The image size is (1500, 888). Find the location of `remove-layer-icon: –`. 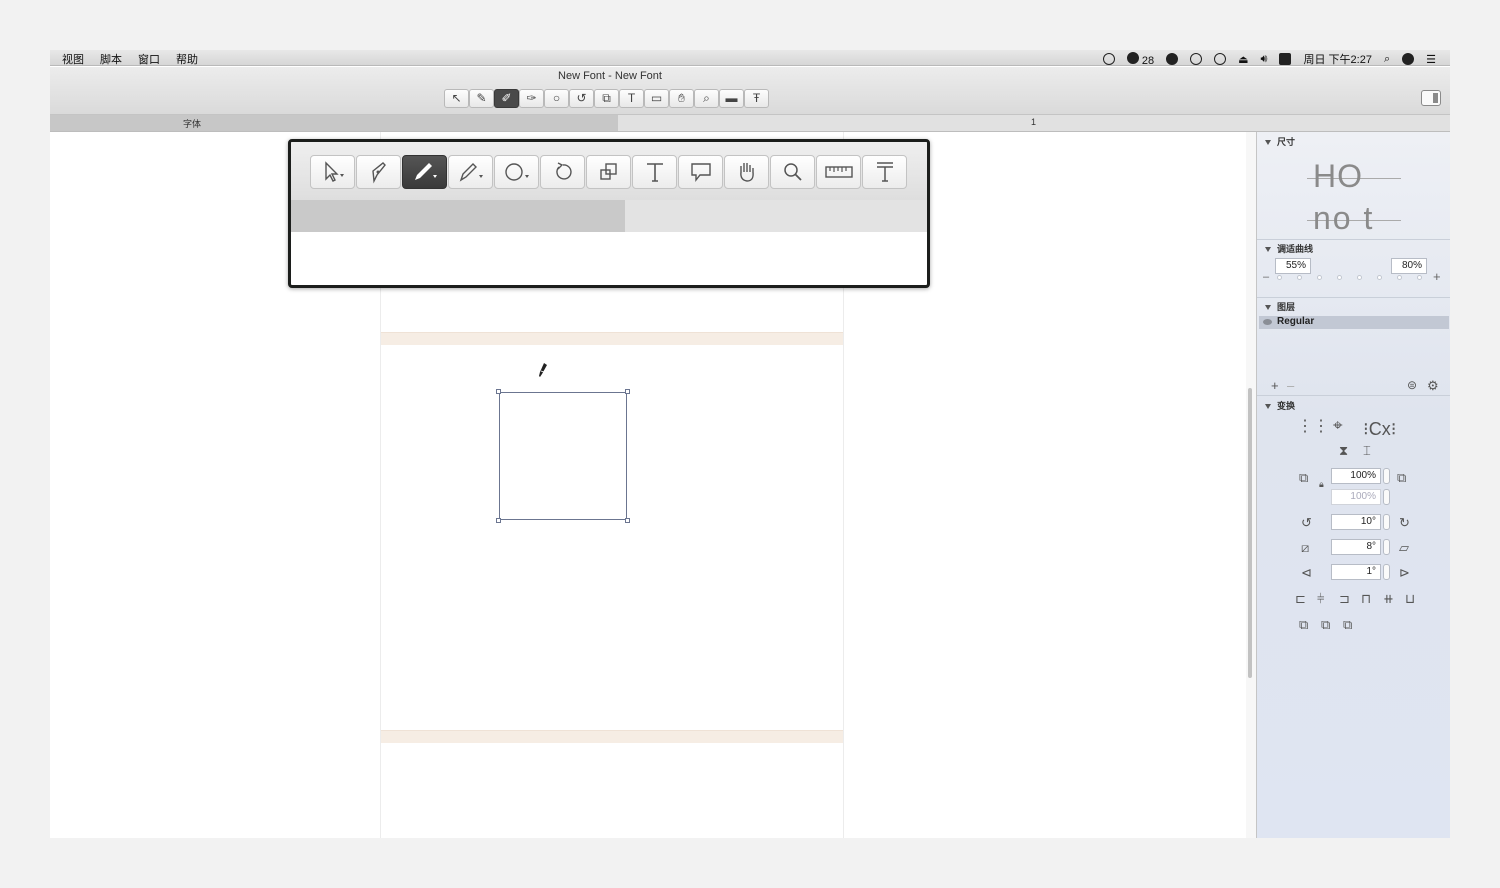

remove-layer-icon: – is located at coordinates (1290, 385).